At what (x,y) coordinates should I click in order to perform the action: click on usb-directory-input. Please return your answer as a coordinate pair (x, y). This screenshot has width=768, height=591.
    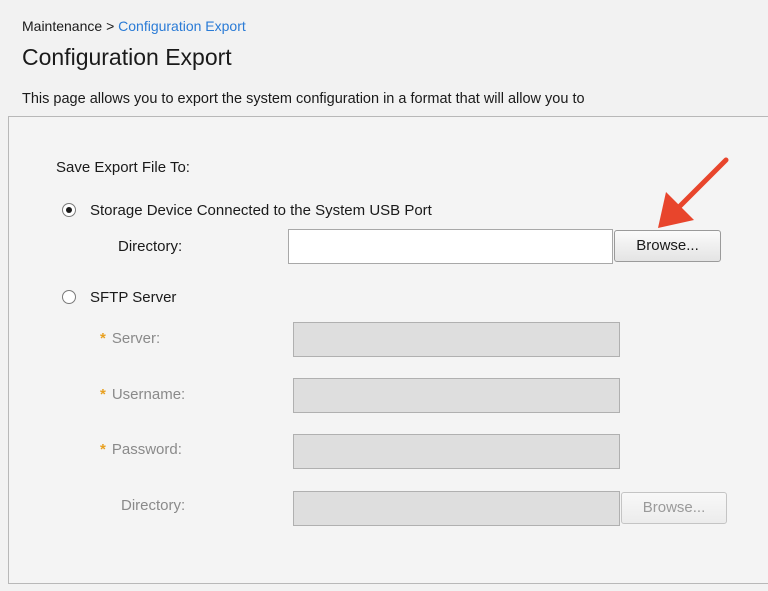
    Looking at the image, I should click on (450, 246).